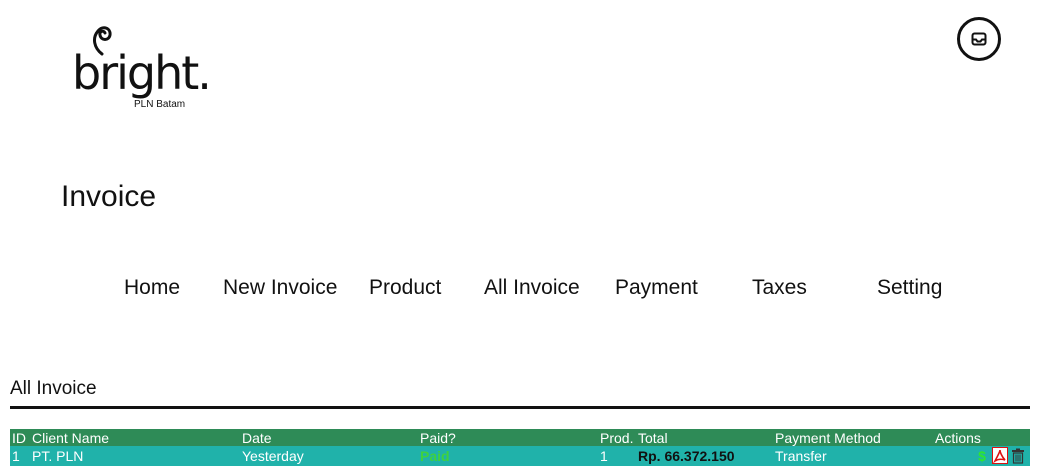 The width and height of the screenshot is (1042, 473). What do you see at coordinates (438, 438) in the screenshot?
I see `col-header-paid: Paid?` at bounding box center [438, 438].